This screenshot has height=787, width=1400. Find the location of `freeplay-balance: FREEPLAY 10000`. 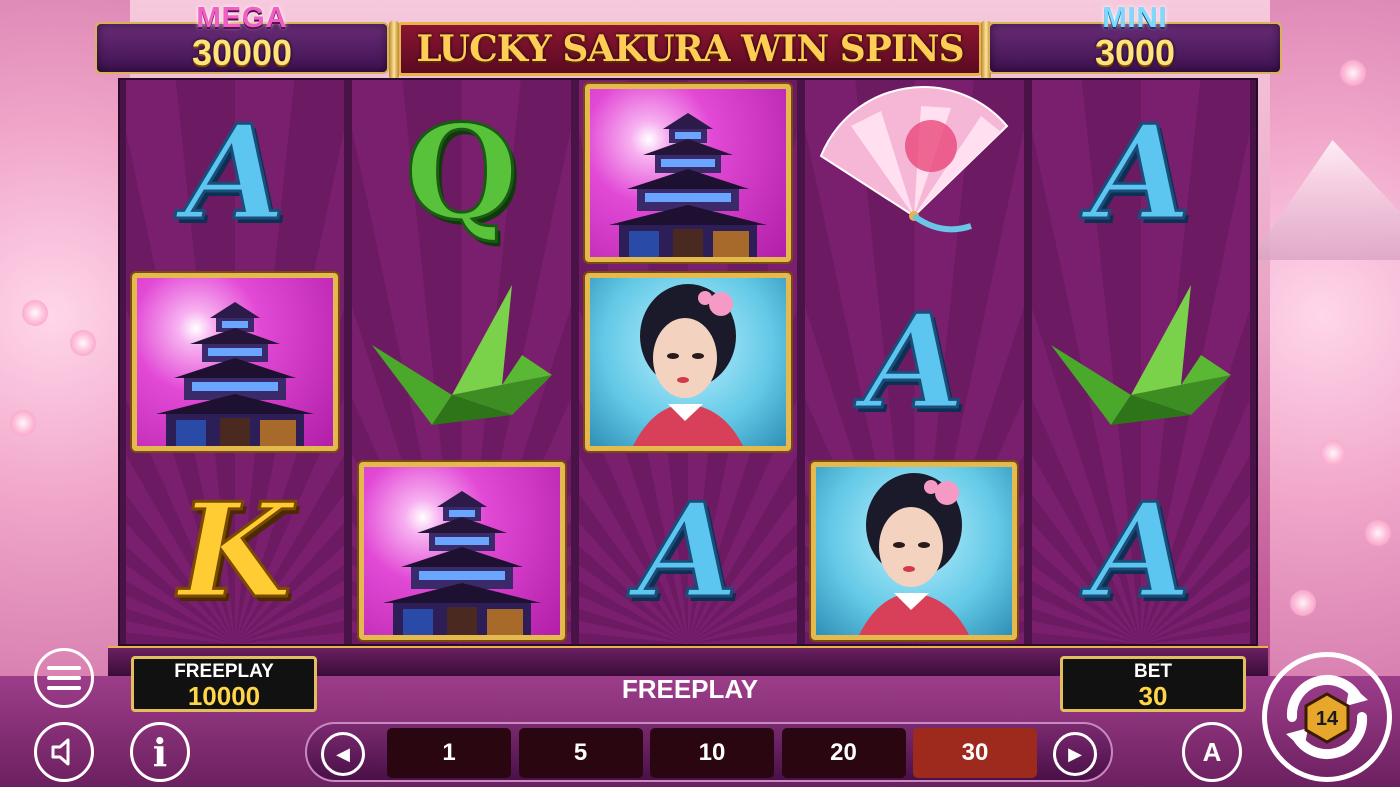

freeplay-balance: FREEPLAY 10000 is located at coordinates (224, 684).